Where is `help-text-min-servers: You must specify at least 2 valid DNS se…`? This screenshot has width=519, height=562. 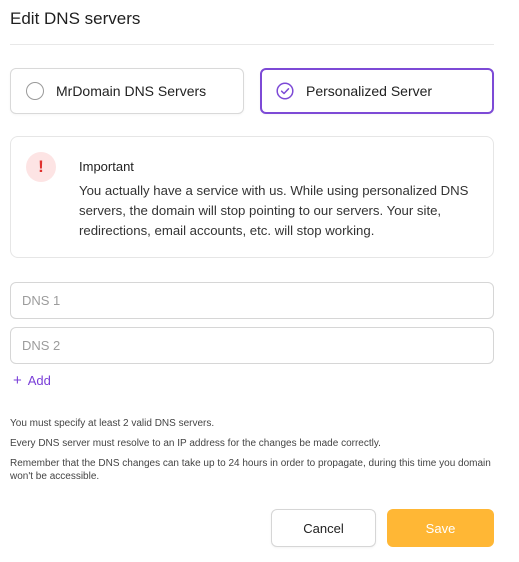 help-text-min-servers: You must specify at least 2 valid DNS se… is located at coordinates (112, 423).